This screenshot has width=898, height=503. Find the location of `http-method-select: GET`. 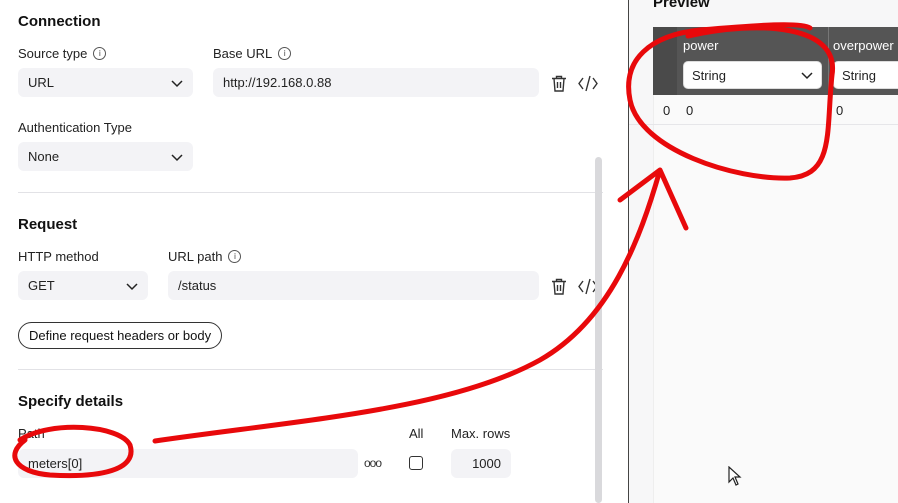

http-method-select: GET is located at coordinates (83, 285).